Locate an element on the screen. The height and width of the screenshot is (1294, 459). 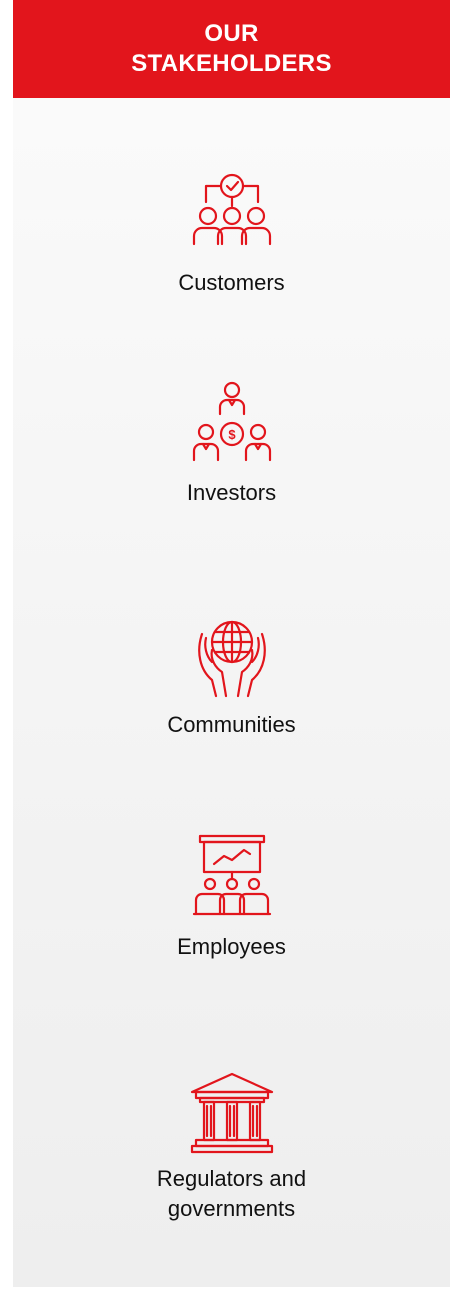
customers-icon is located at coordinates (231, 209).